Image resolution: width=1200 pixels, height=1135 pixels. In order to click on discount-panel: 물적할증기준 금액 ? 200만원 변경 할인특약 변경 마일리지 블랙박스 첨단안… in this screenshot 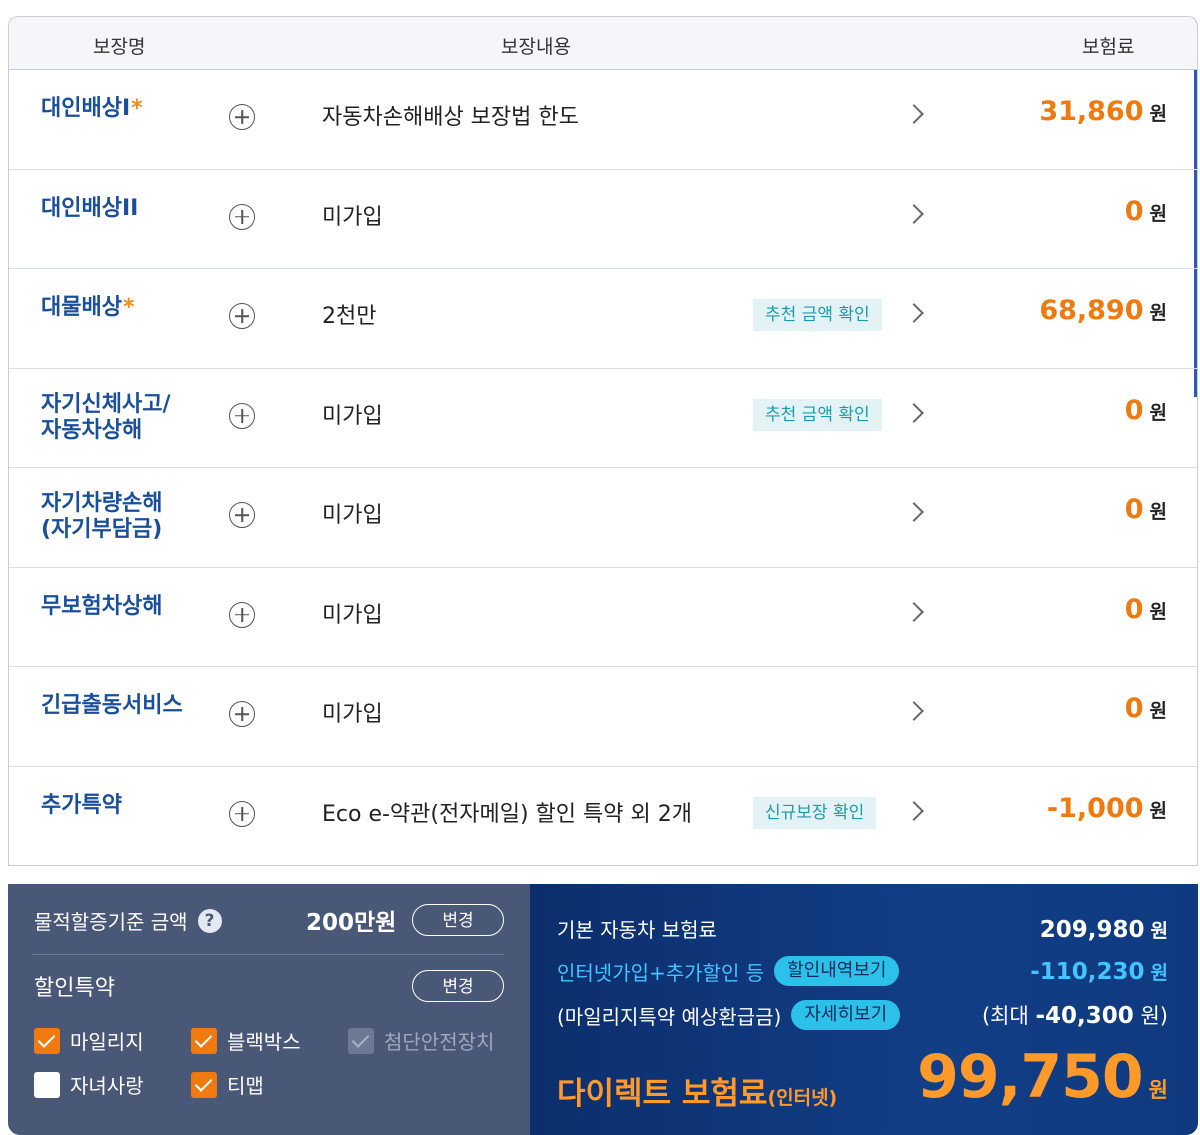, I will do `click(269, 1009)`.